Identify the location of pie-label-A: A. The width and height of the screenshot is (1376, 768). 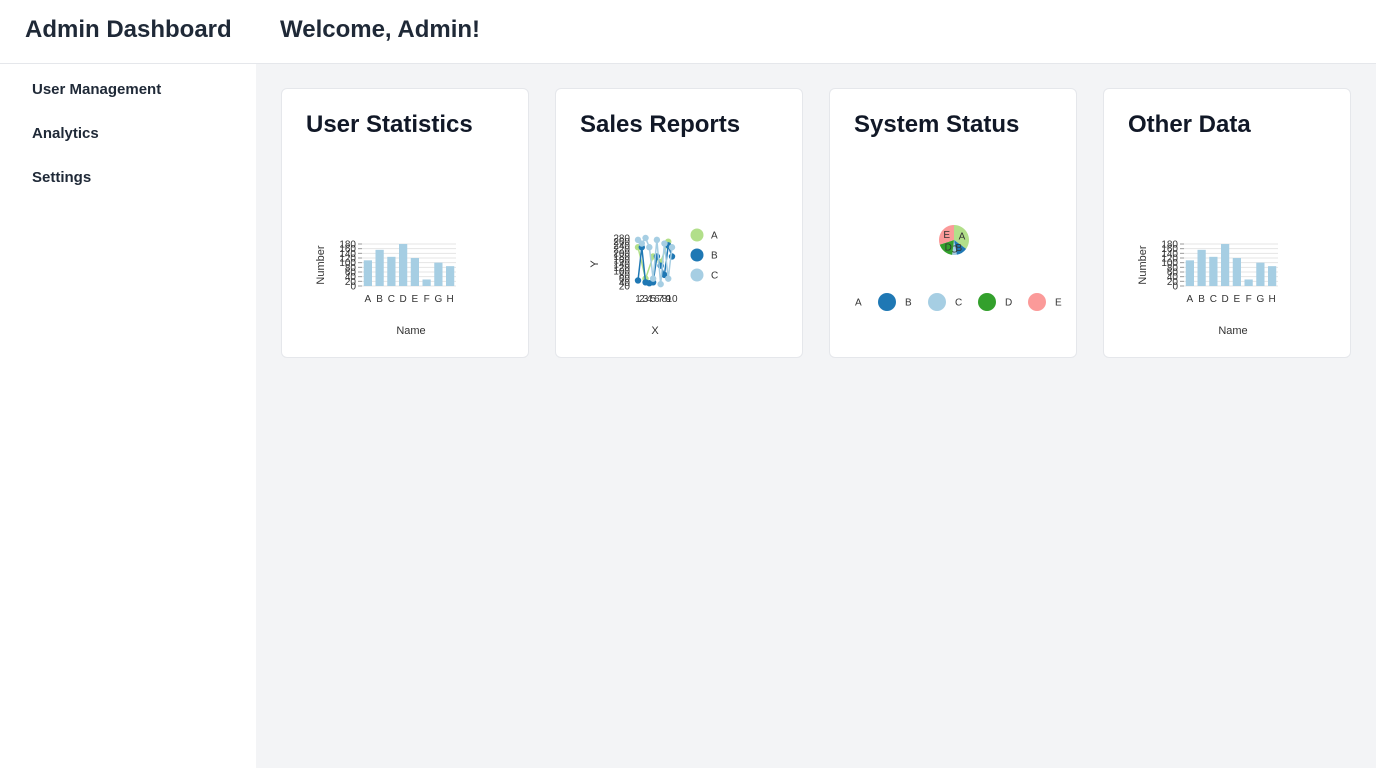
(962, 236).